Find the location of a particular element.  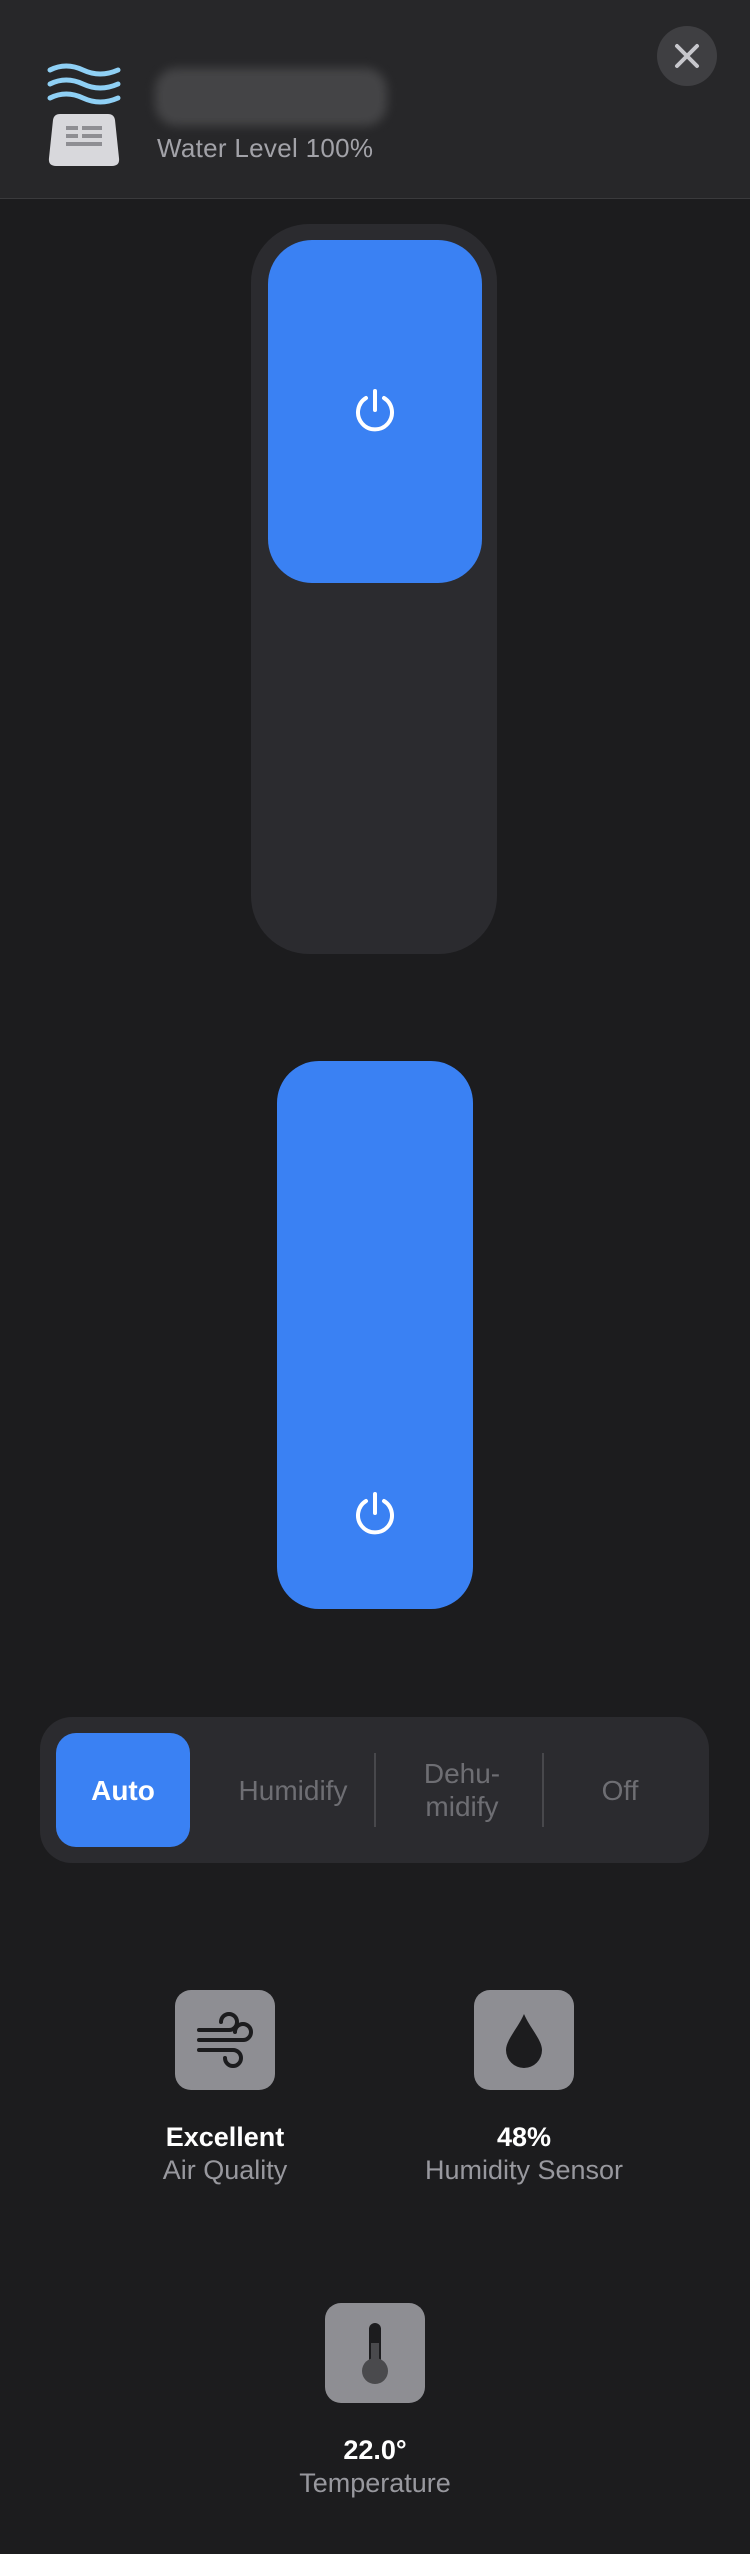

temperature-sensor: 22.0° Temperature is located at coordinates (375, 2401).